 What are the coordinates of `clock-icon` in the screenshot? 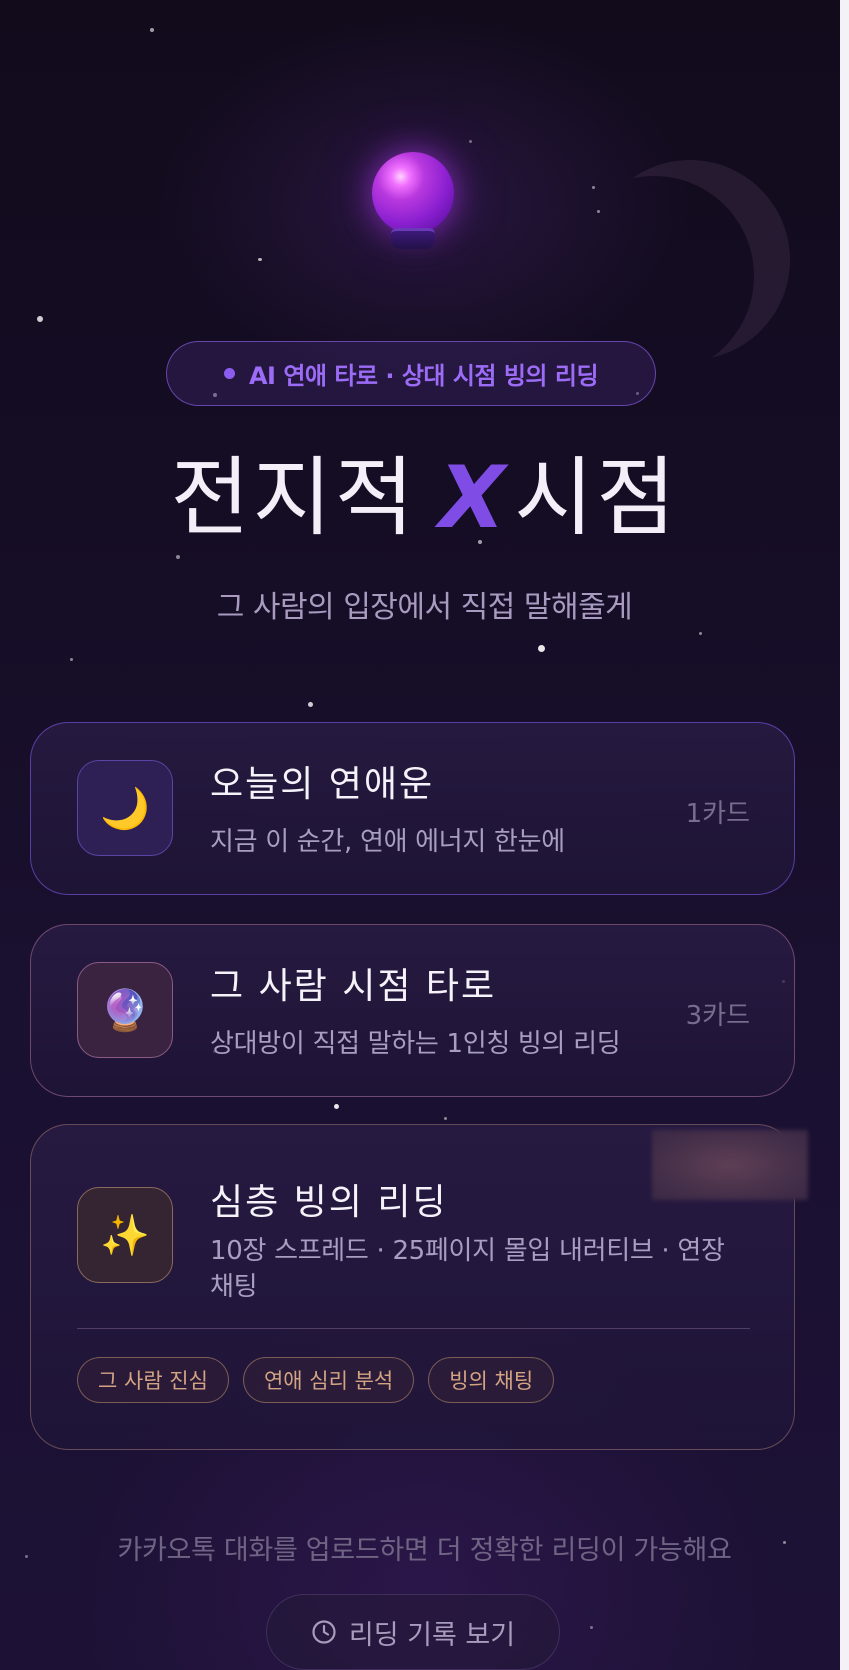 It's located at (324, 1632).